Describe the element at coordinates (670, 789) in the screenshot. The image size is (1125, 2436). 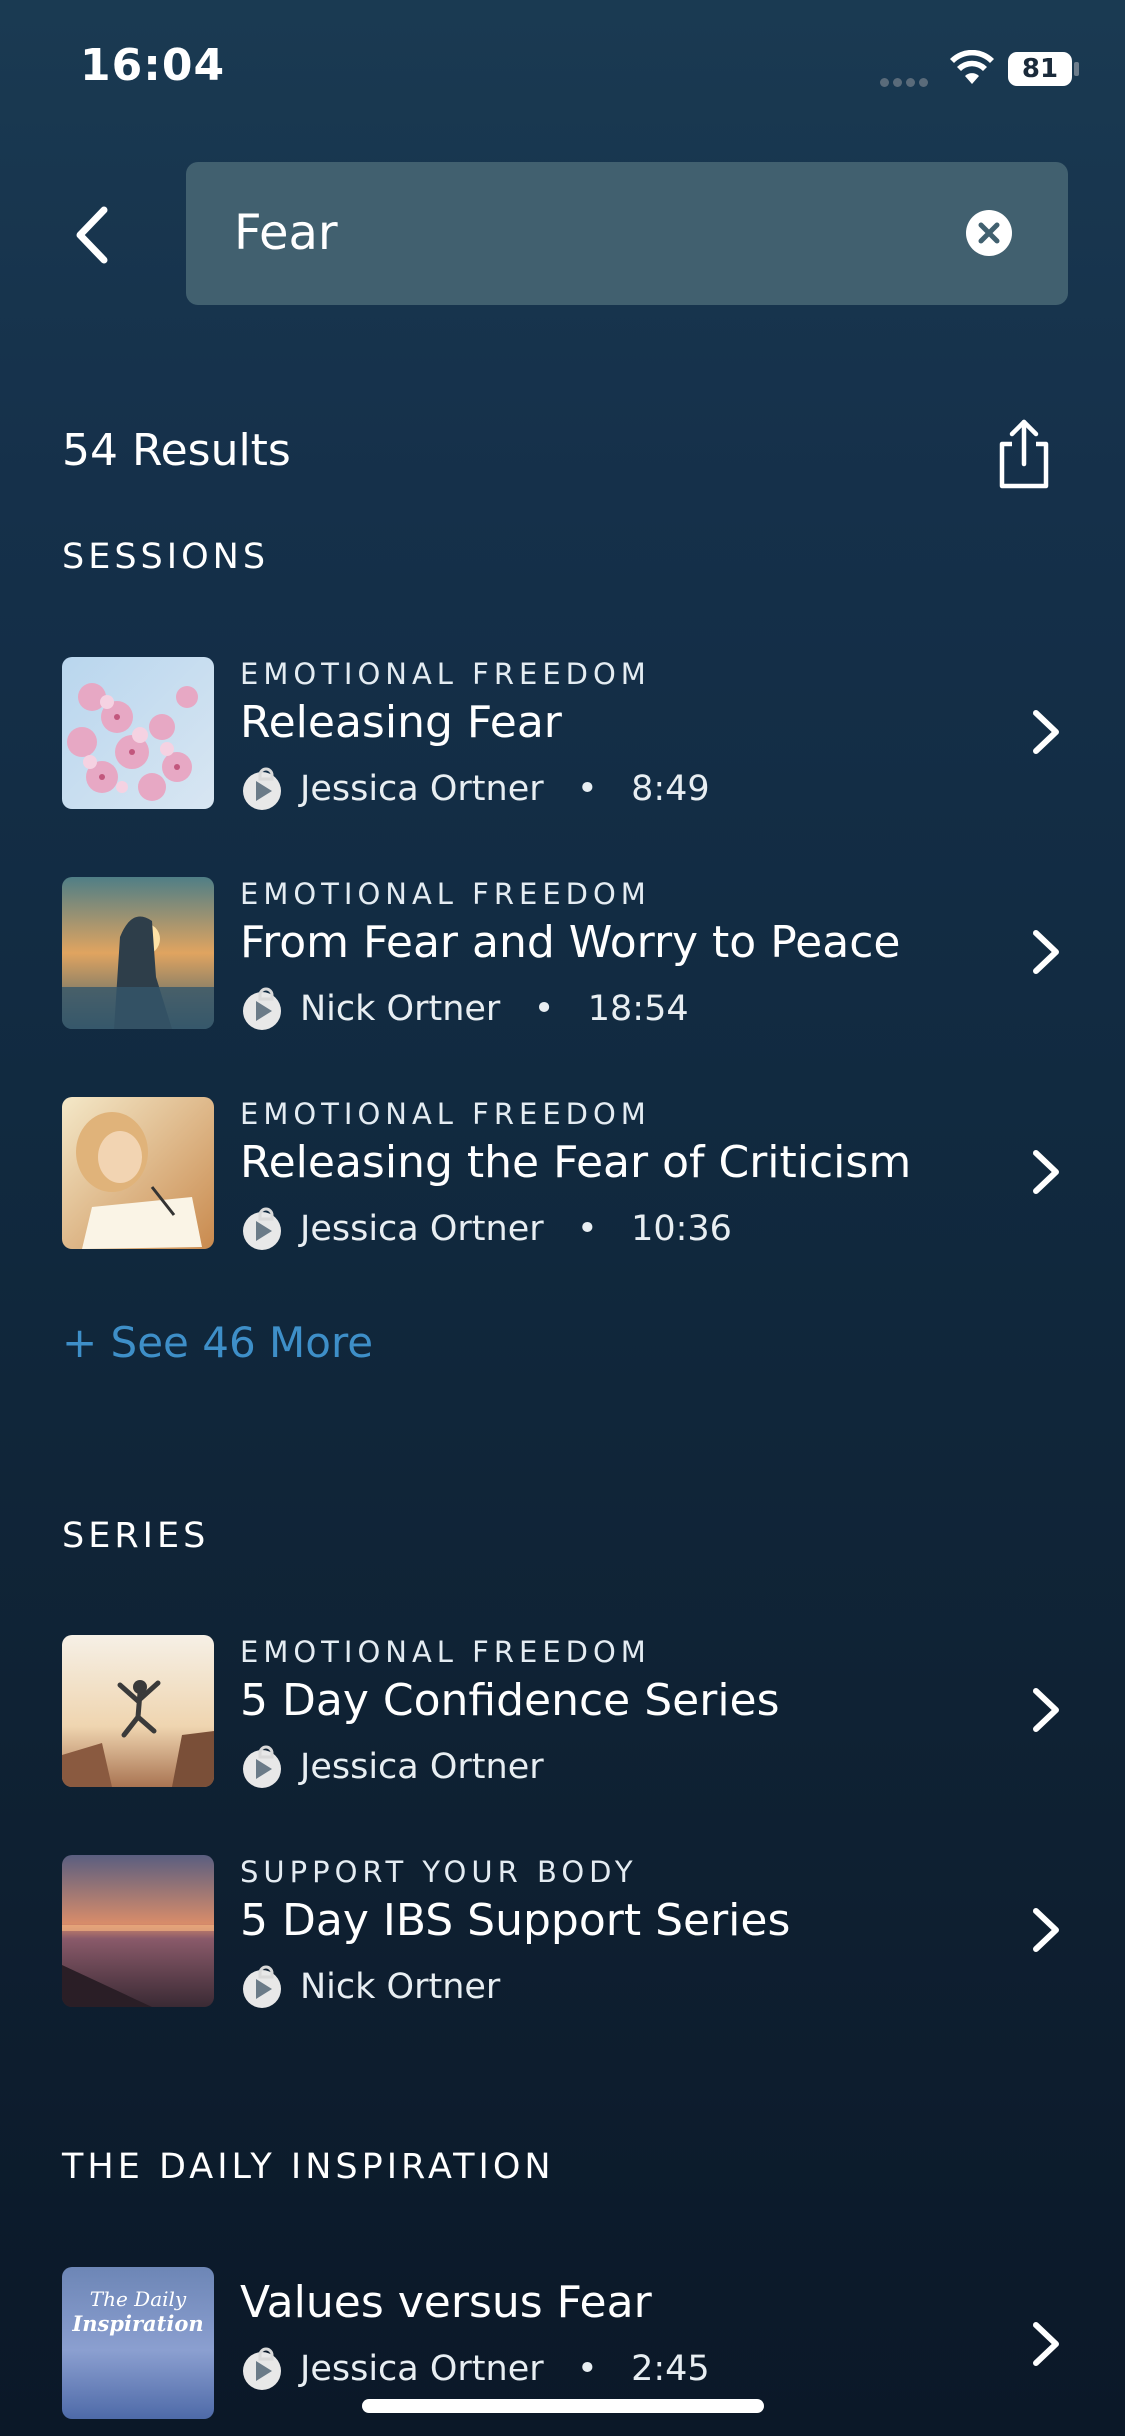
I see `session-duration: 8:49` at that location.